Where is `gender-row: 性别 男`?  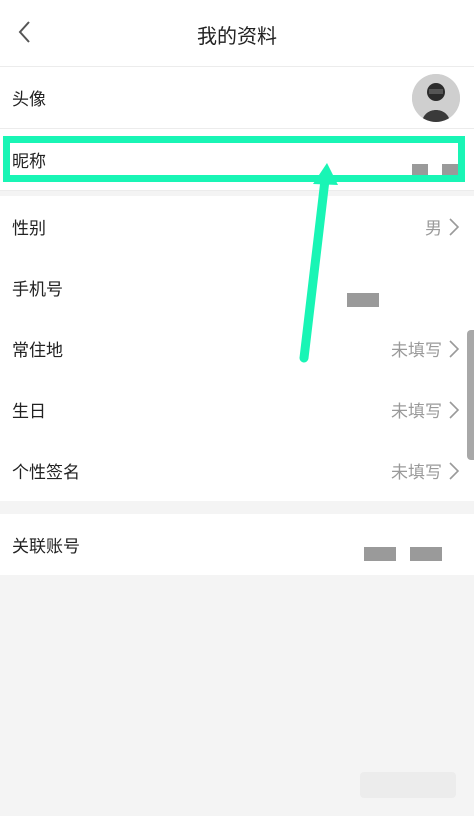
gender-row: 性别 男 is located at coordinates (237, 227).